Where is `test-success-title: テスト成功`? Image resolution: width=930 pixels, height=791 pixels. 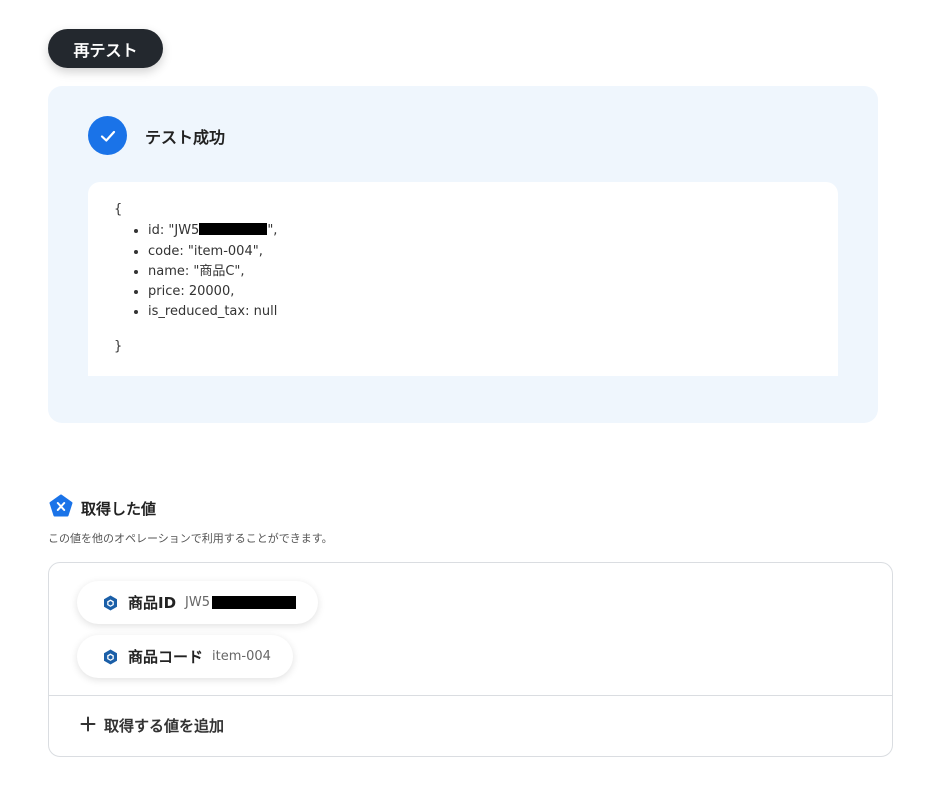
test-success-title: テスト成功 is located at coordinates (185, 137).